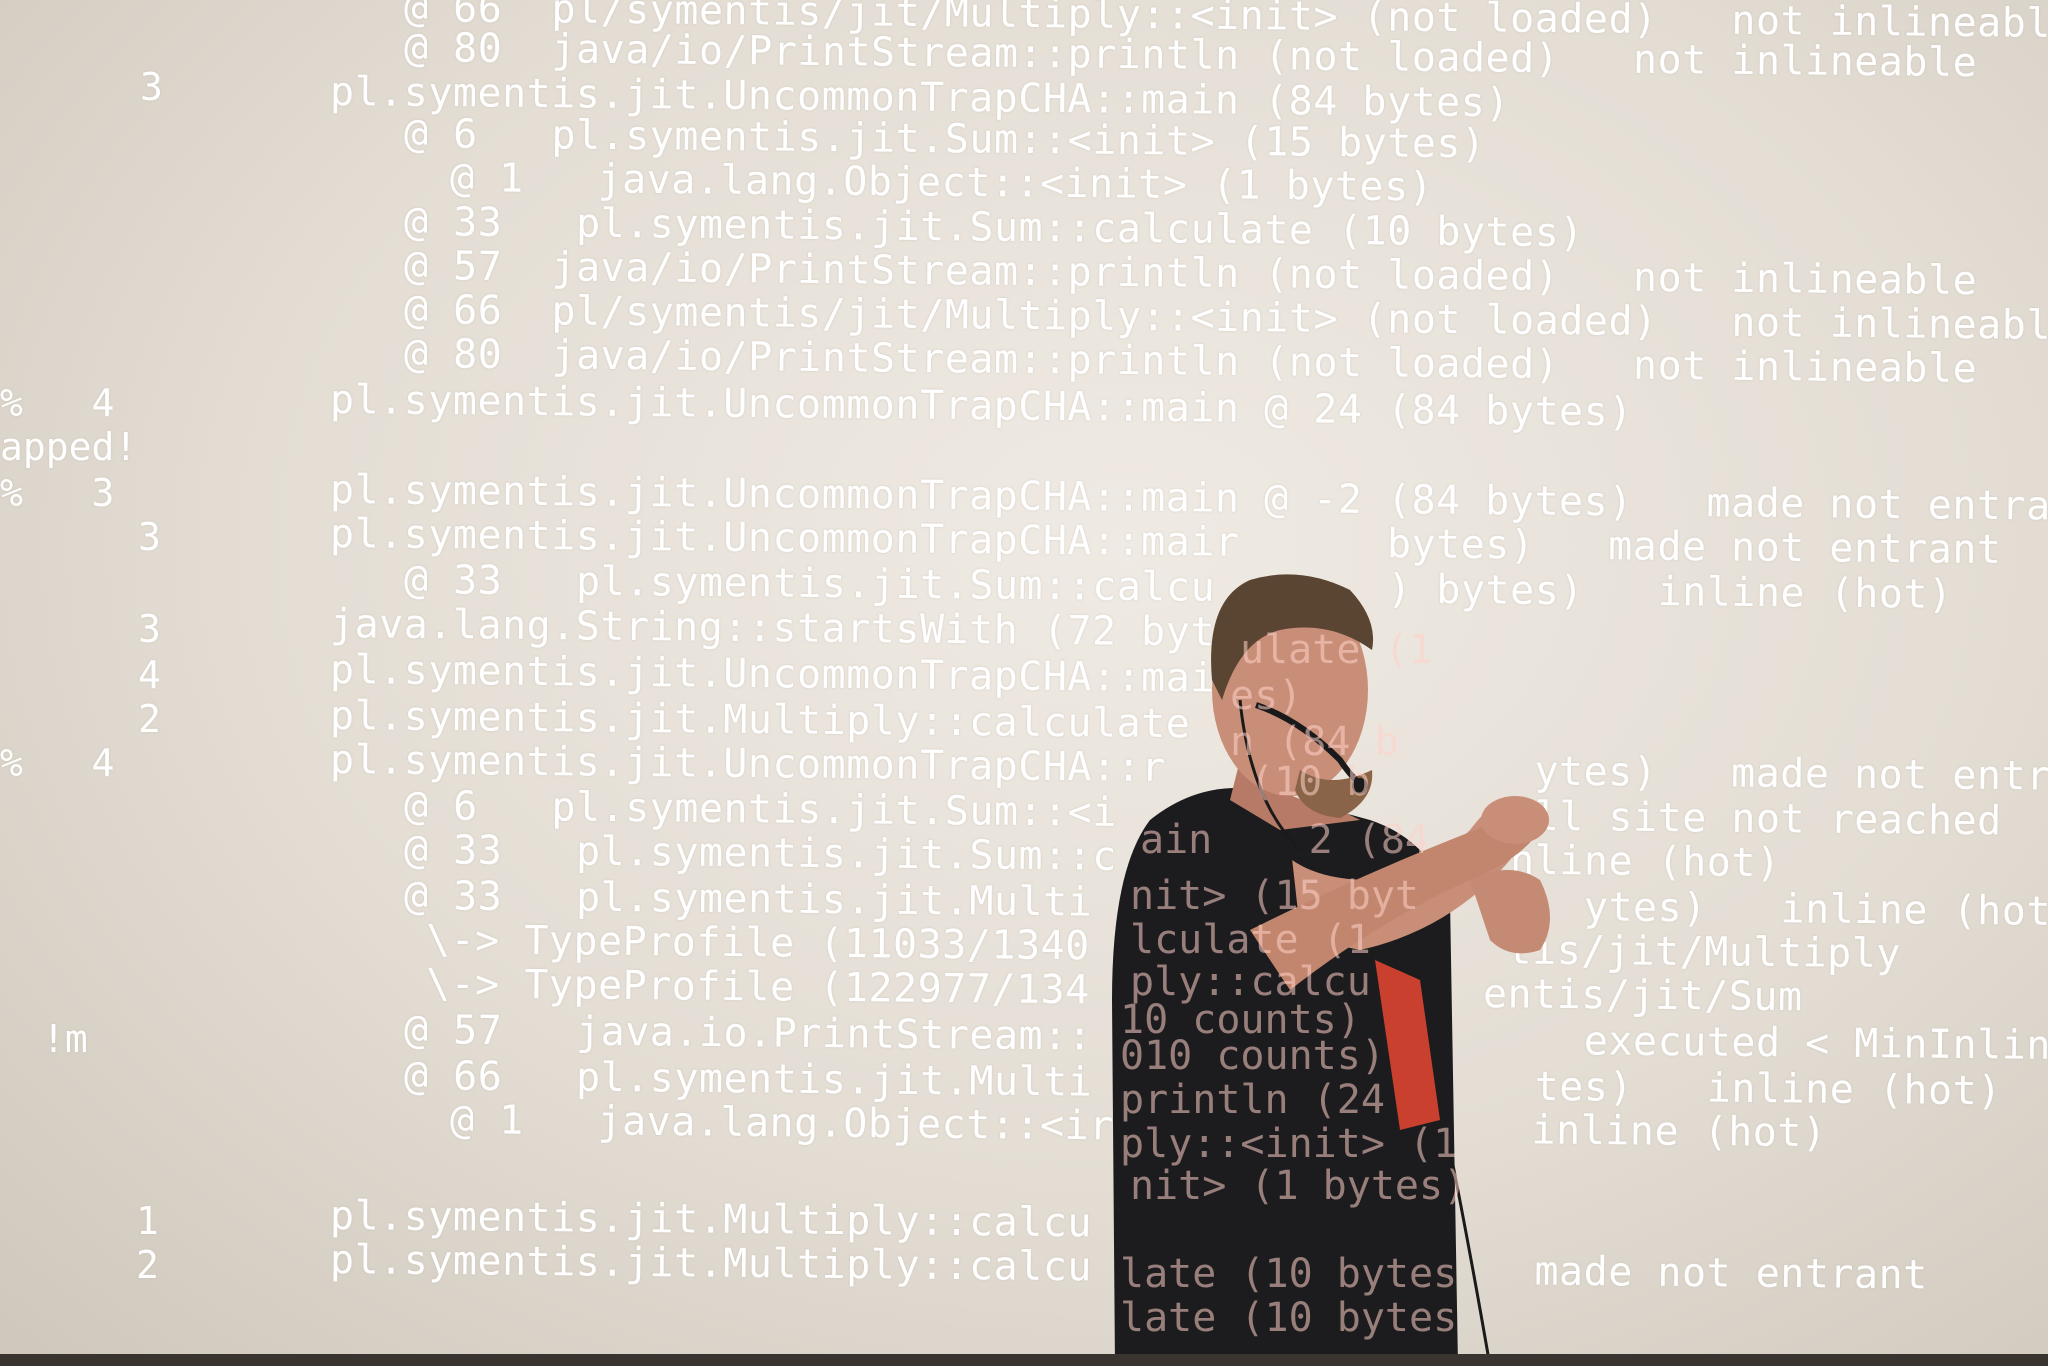  Describe the element at coordinates (1266, 696) in the screenshot. I see `overlay-line: es)` at that location.